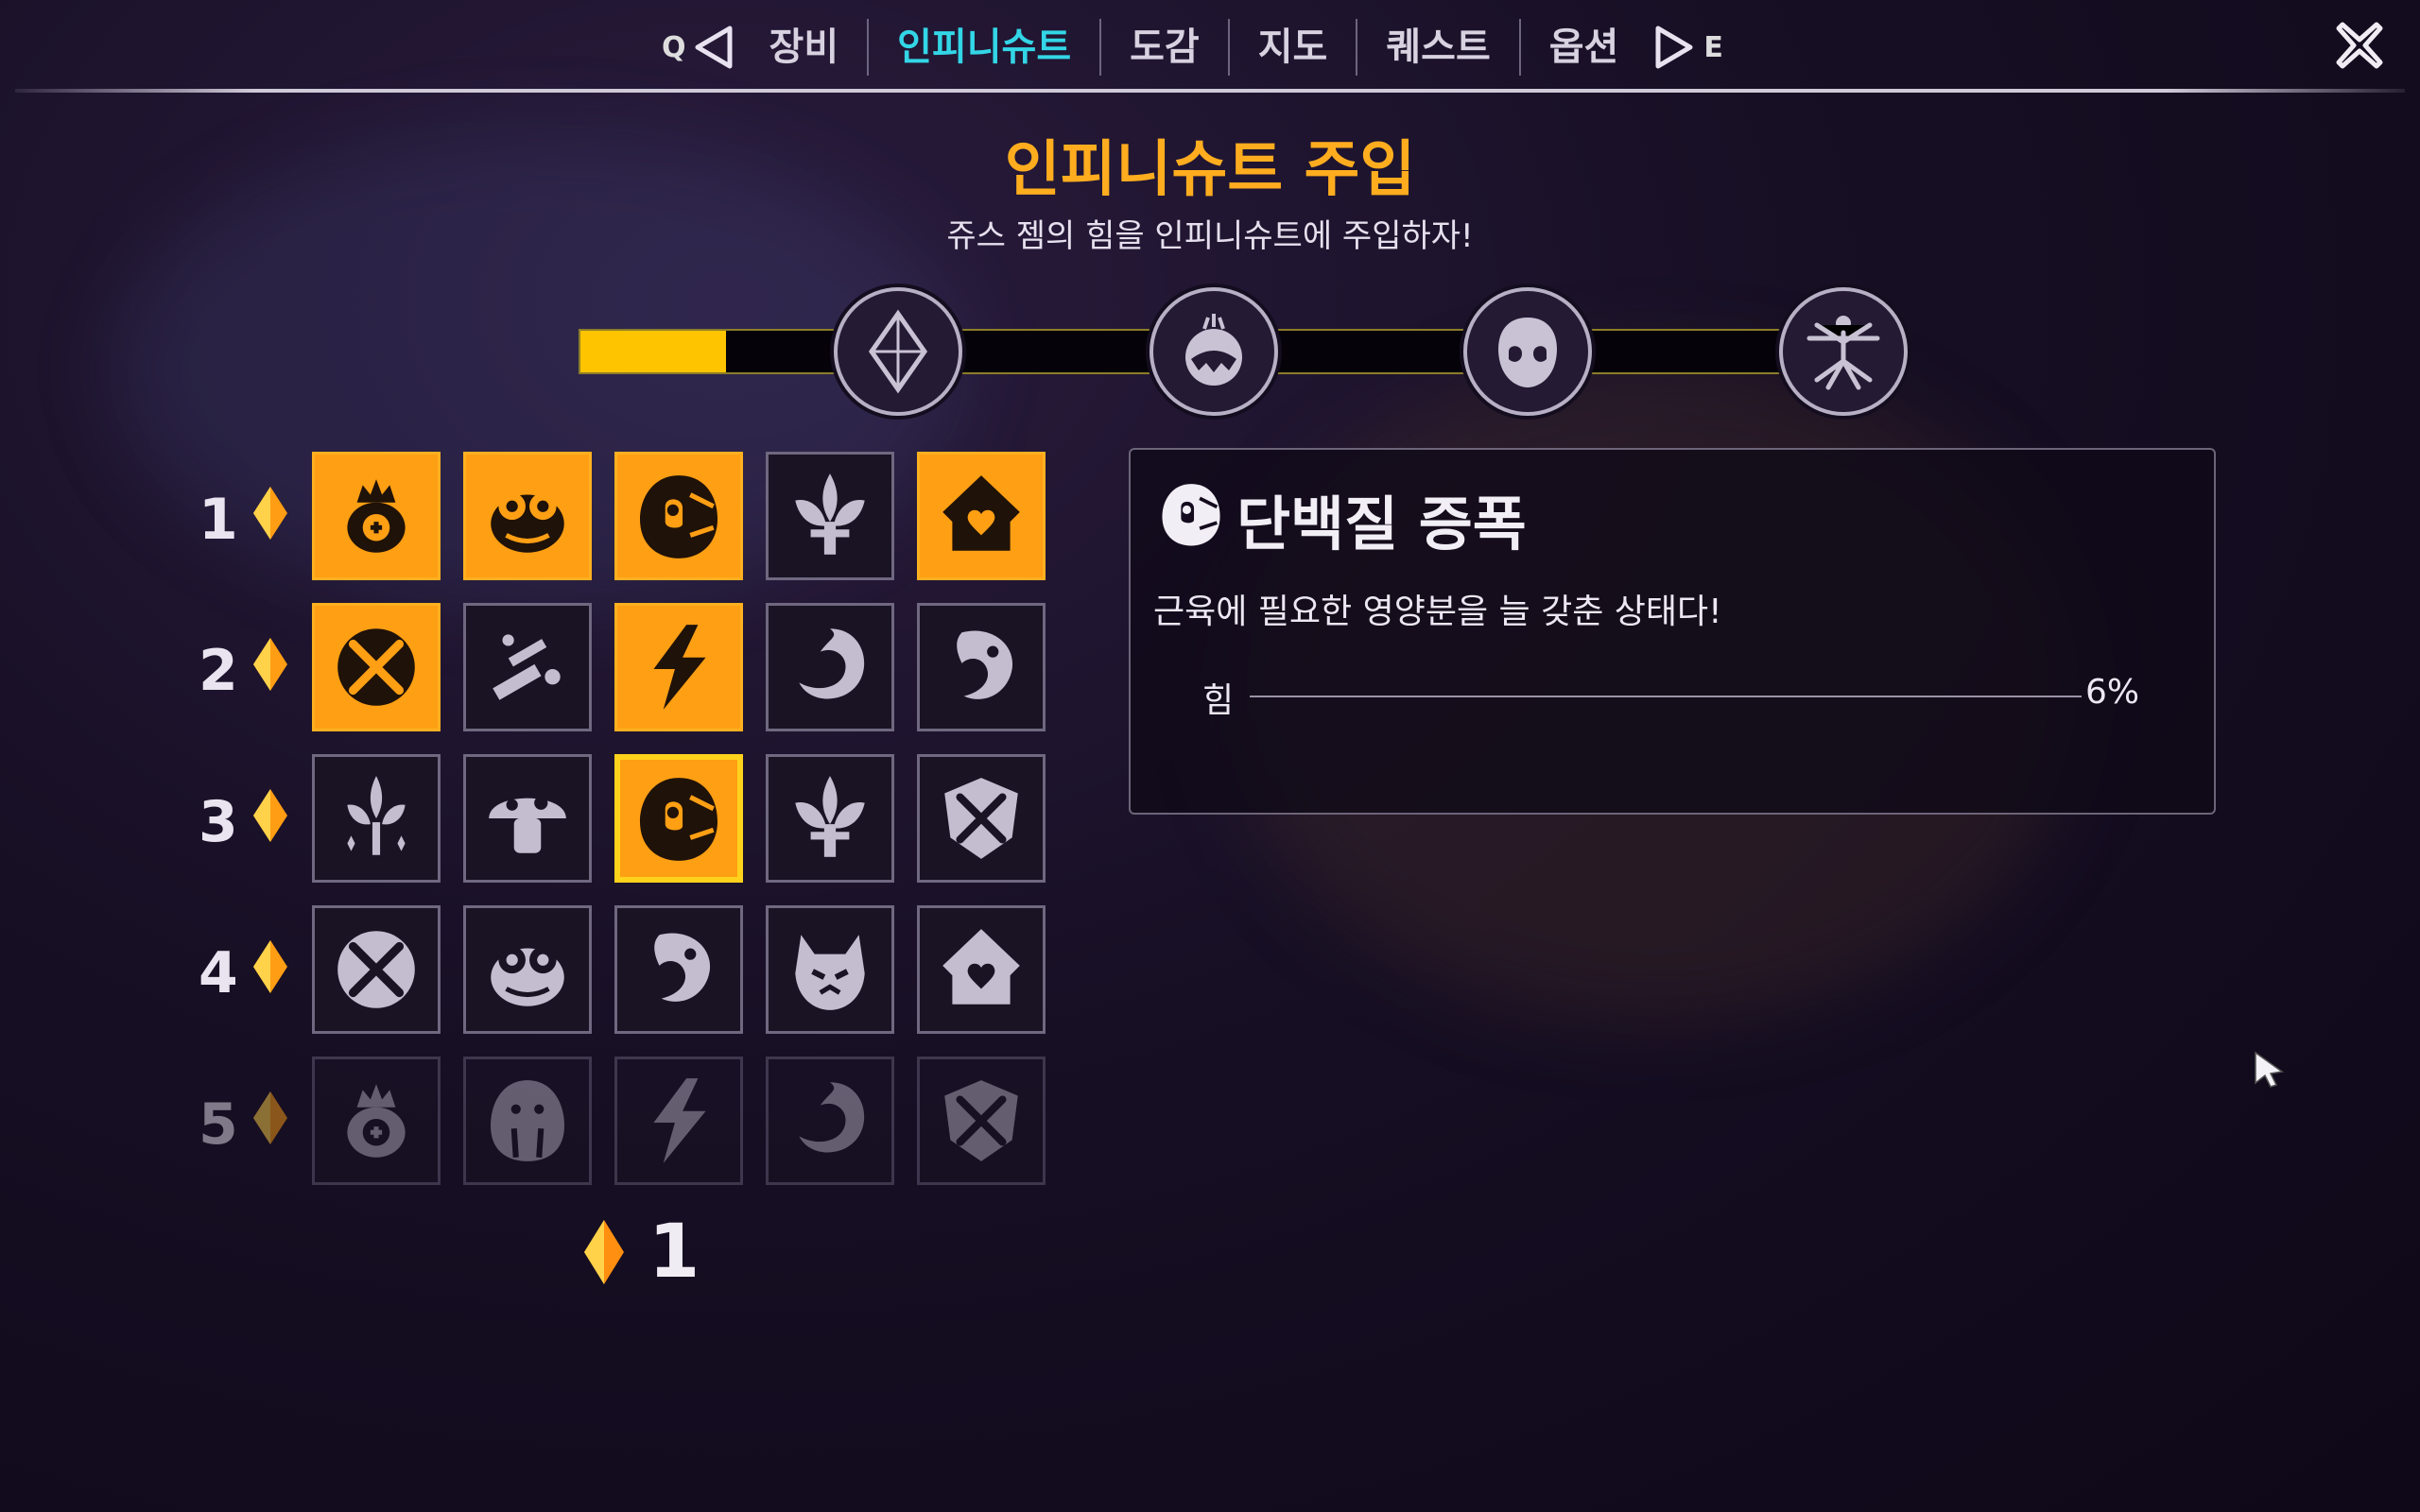  Describe the element at coordinates (246, 822) in the screenshot. I see `row-label-3: 3` at that location.